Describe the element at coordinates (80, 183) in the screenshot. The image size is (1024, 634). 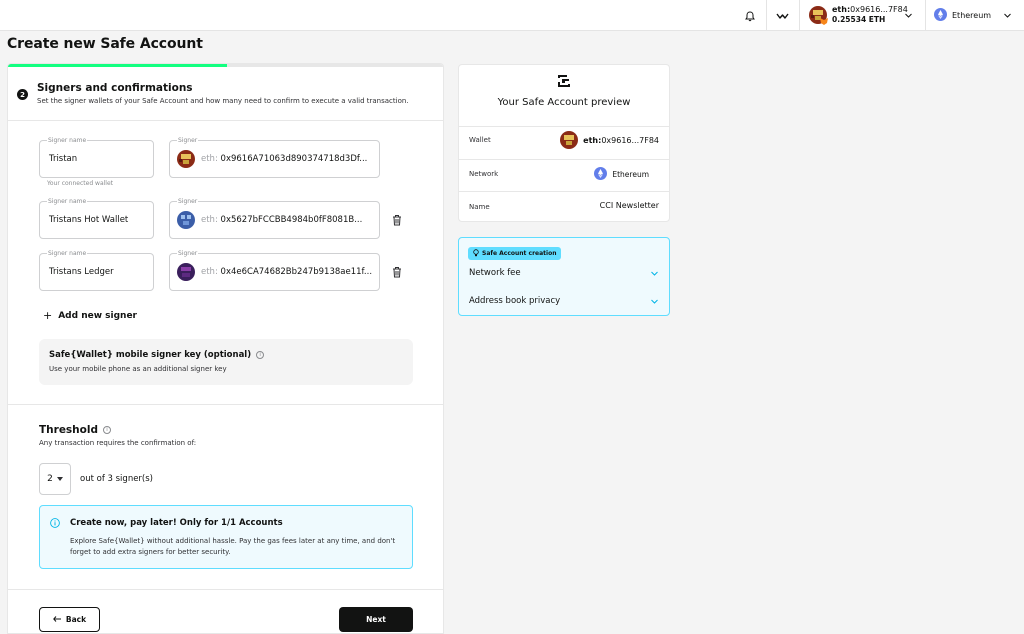
I see `connected-wallet-hint: Your connected wallet` at that location.